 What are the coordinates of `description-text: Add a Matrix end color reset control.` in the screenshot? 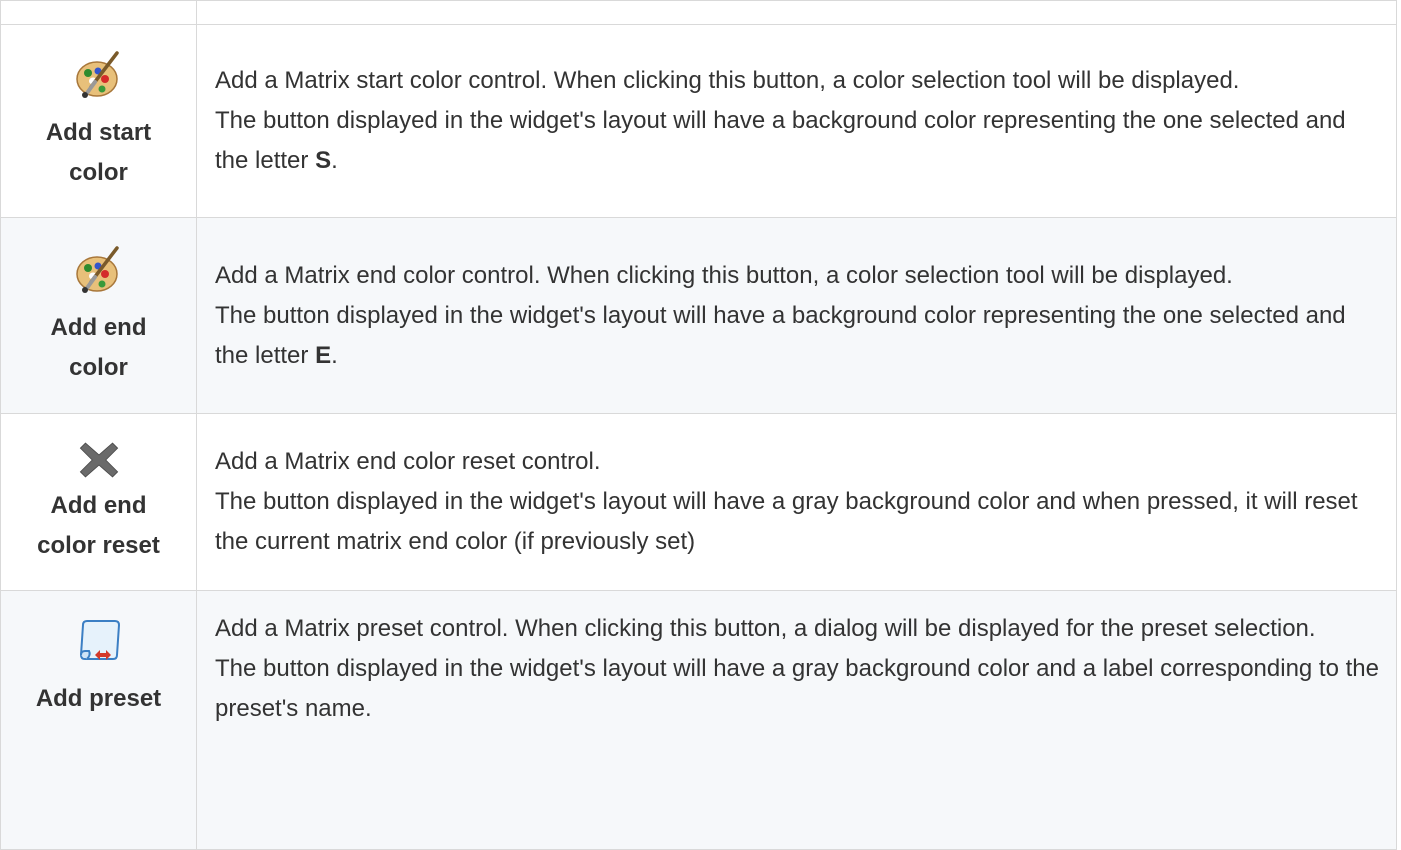 It's located at (408, 461).